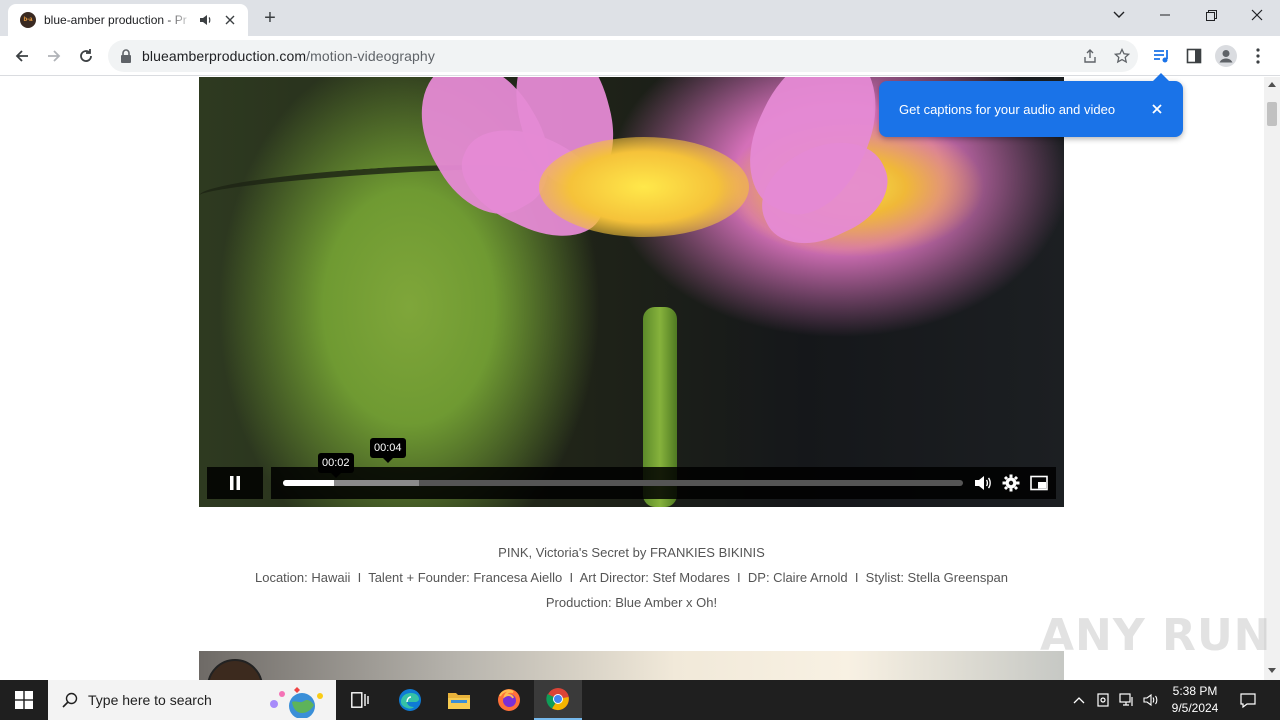  I want to click on browser-tab: b-a blue-amber production - Pr, so click(128, 20).